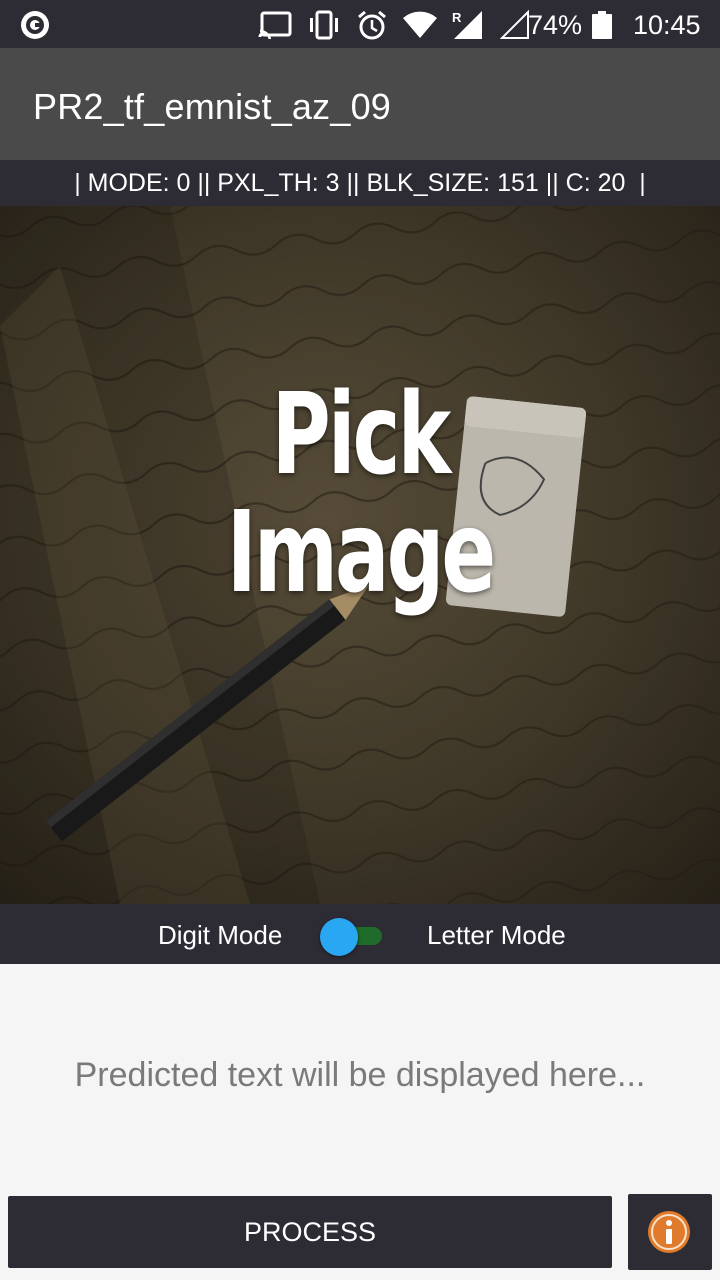 This screenshot has height=1280, width=720. I want to click on signal-empty-icon, so click(514, 24).